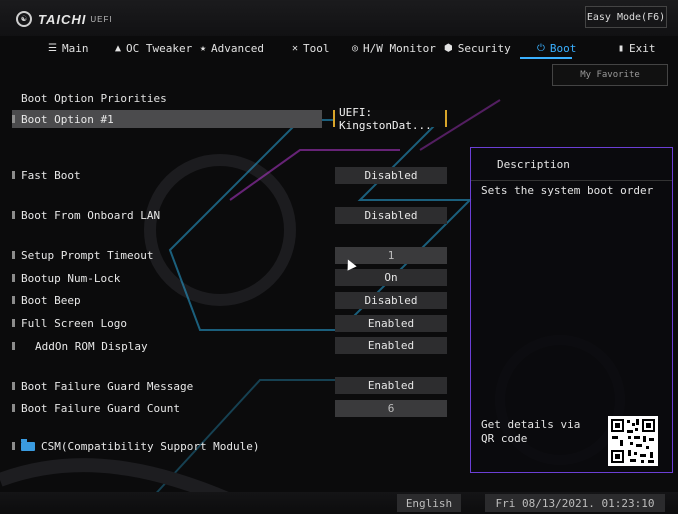  I want to click on setting-label: Boot Failure Guard Count, so click(100, 408).